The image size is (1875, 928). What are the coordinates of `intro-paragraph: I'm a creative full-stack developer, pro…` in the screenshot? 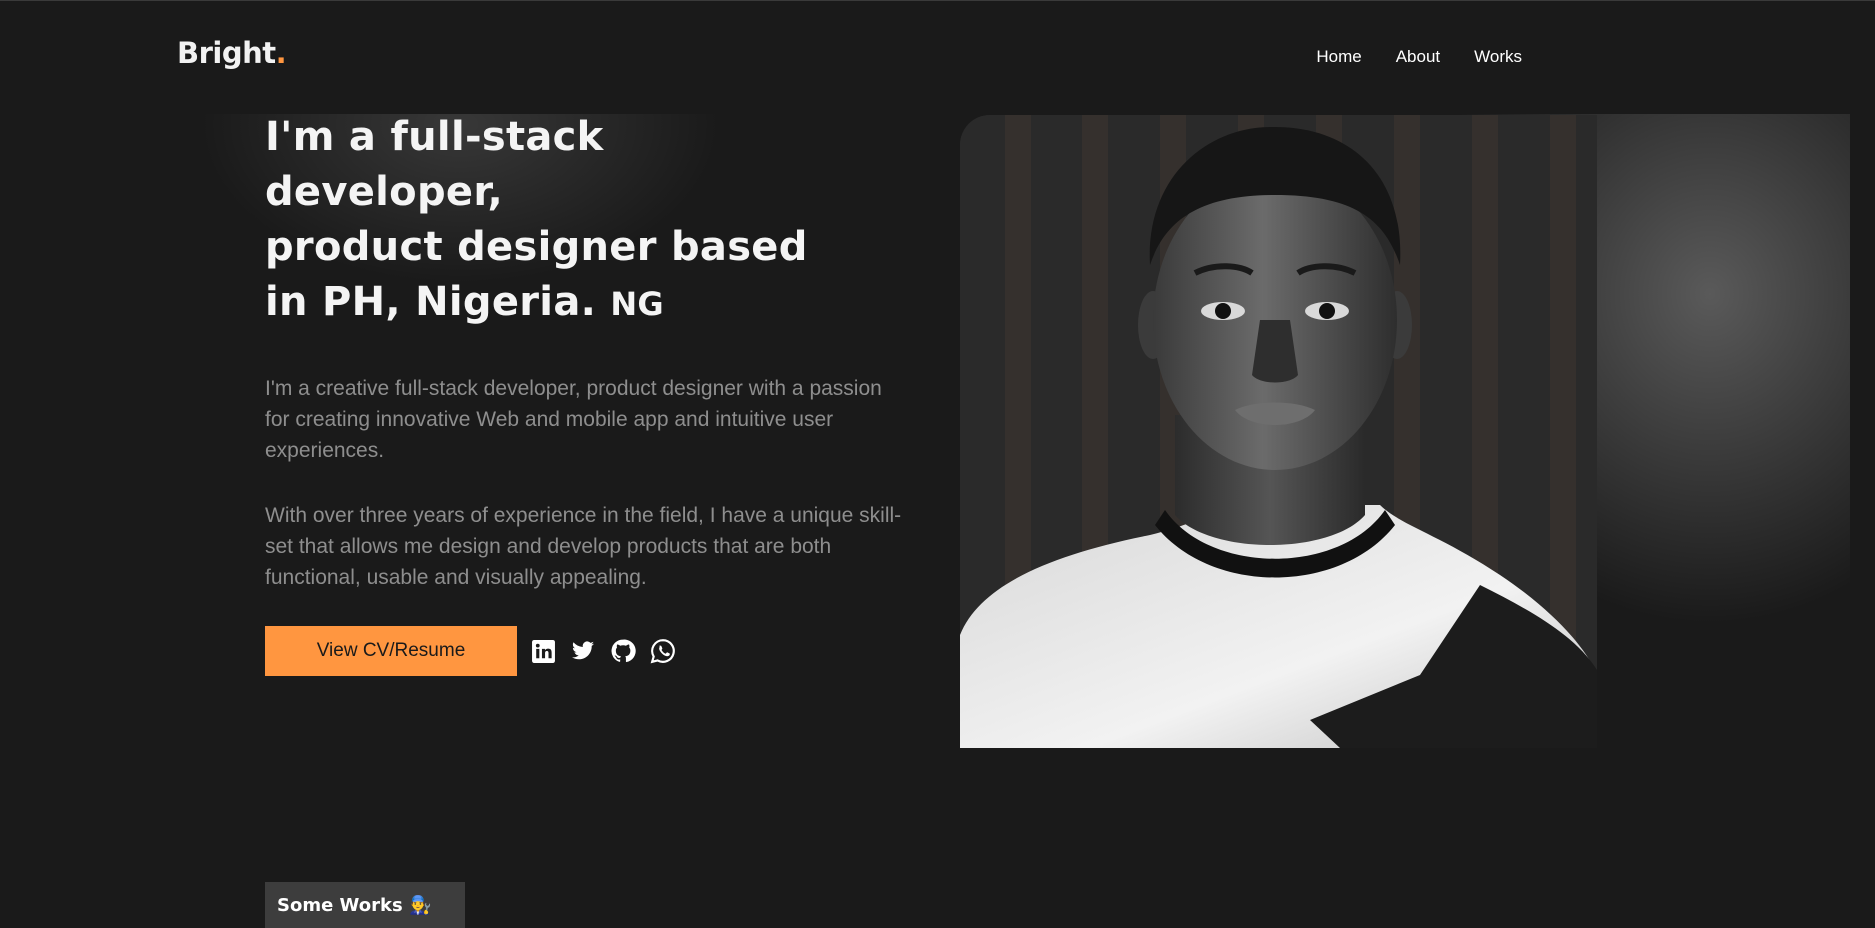 It's located at (573, 419).